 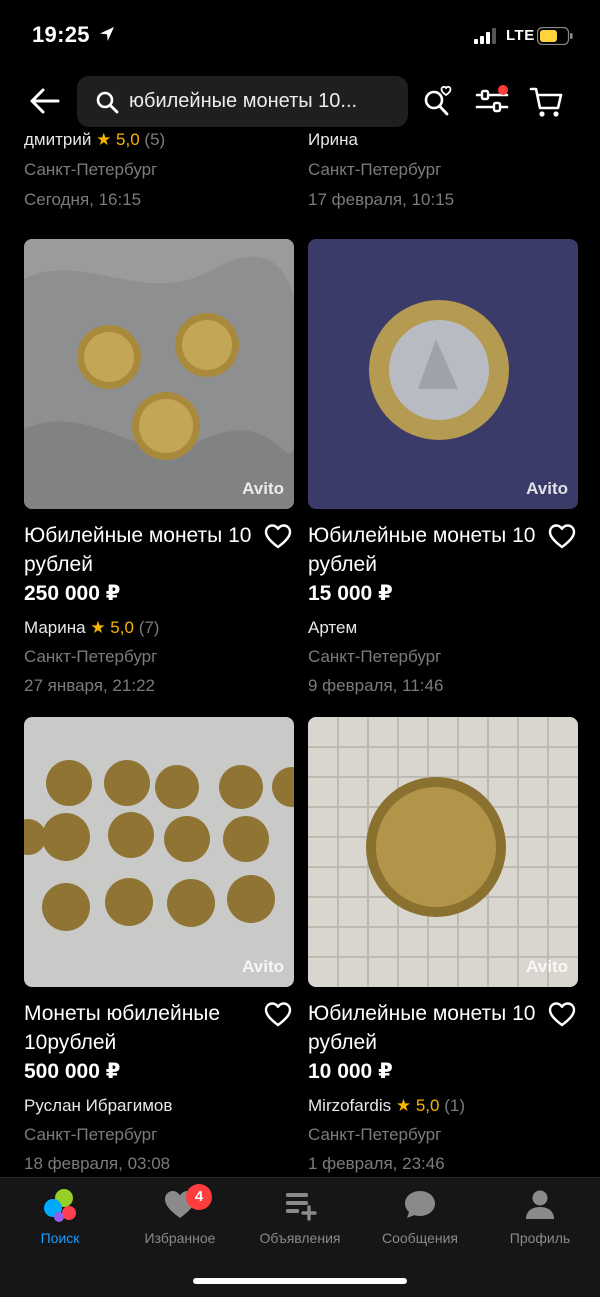 I want to click on listing-price: 15 000 ₽, so click(x=350, y=593).